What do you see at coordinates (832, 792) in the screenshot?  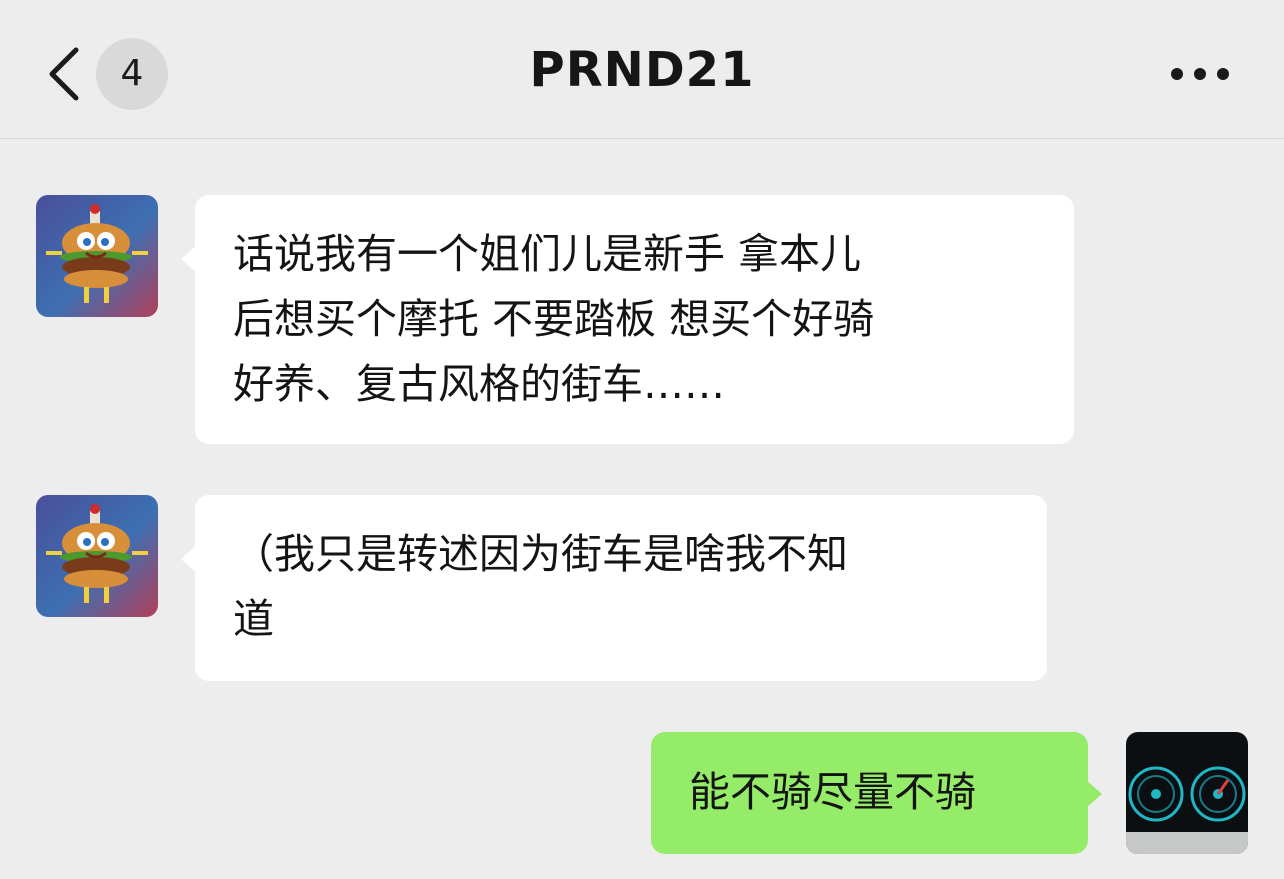 I see `message-text-line: 能不骑尽量不骑` at bounding box center [832, 792].